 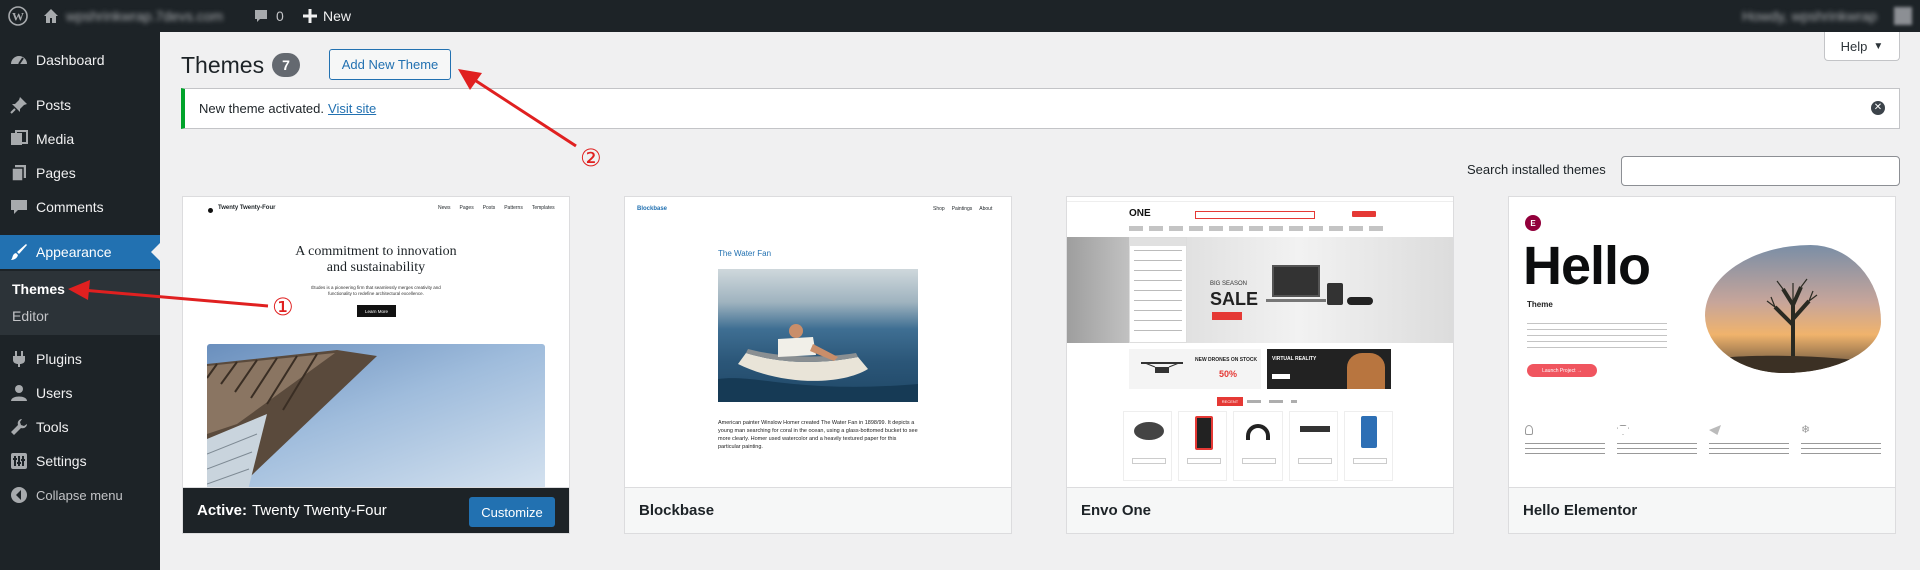 What do you see at coordinates (496, 208) in the screenshot?
I see `preview-nav: News Pages Posts Patterns Templates` at bounding box center [496, 208].